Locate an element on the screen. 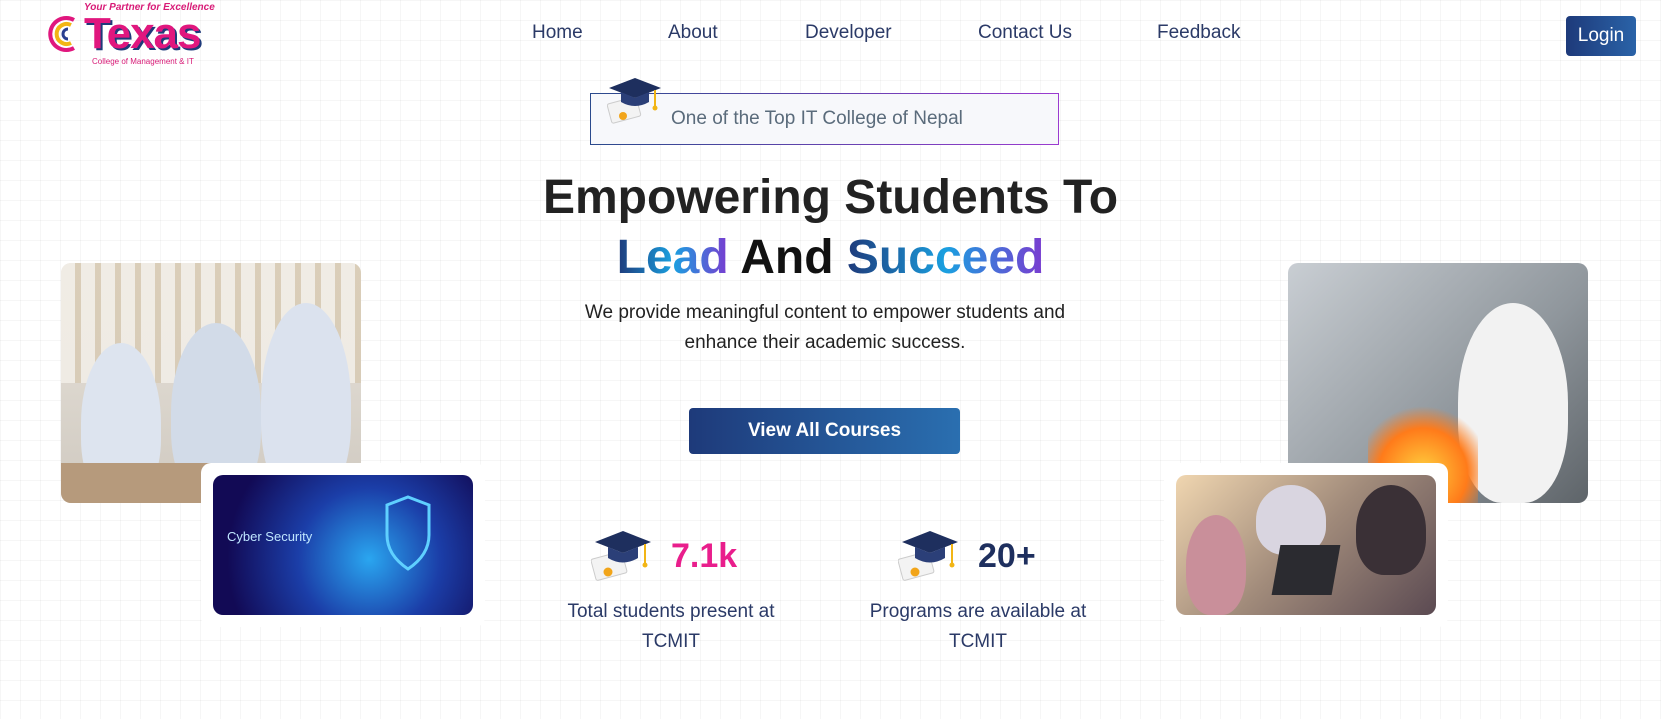 This screenshot has height=719, width=1661. nav-about: About is located at coordinates (693, 33).